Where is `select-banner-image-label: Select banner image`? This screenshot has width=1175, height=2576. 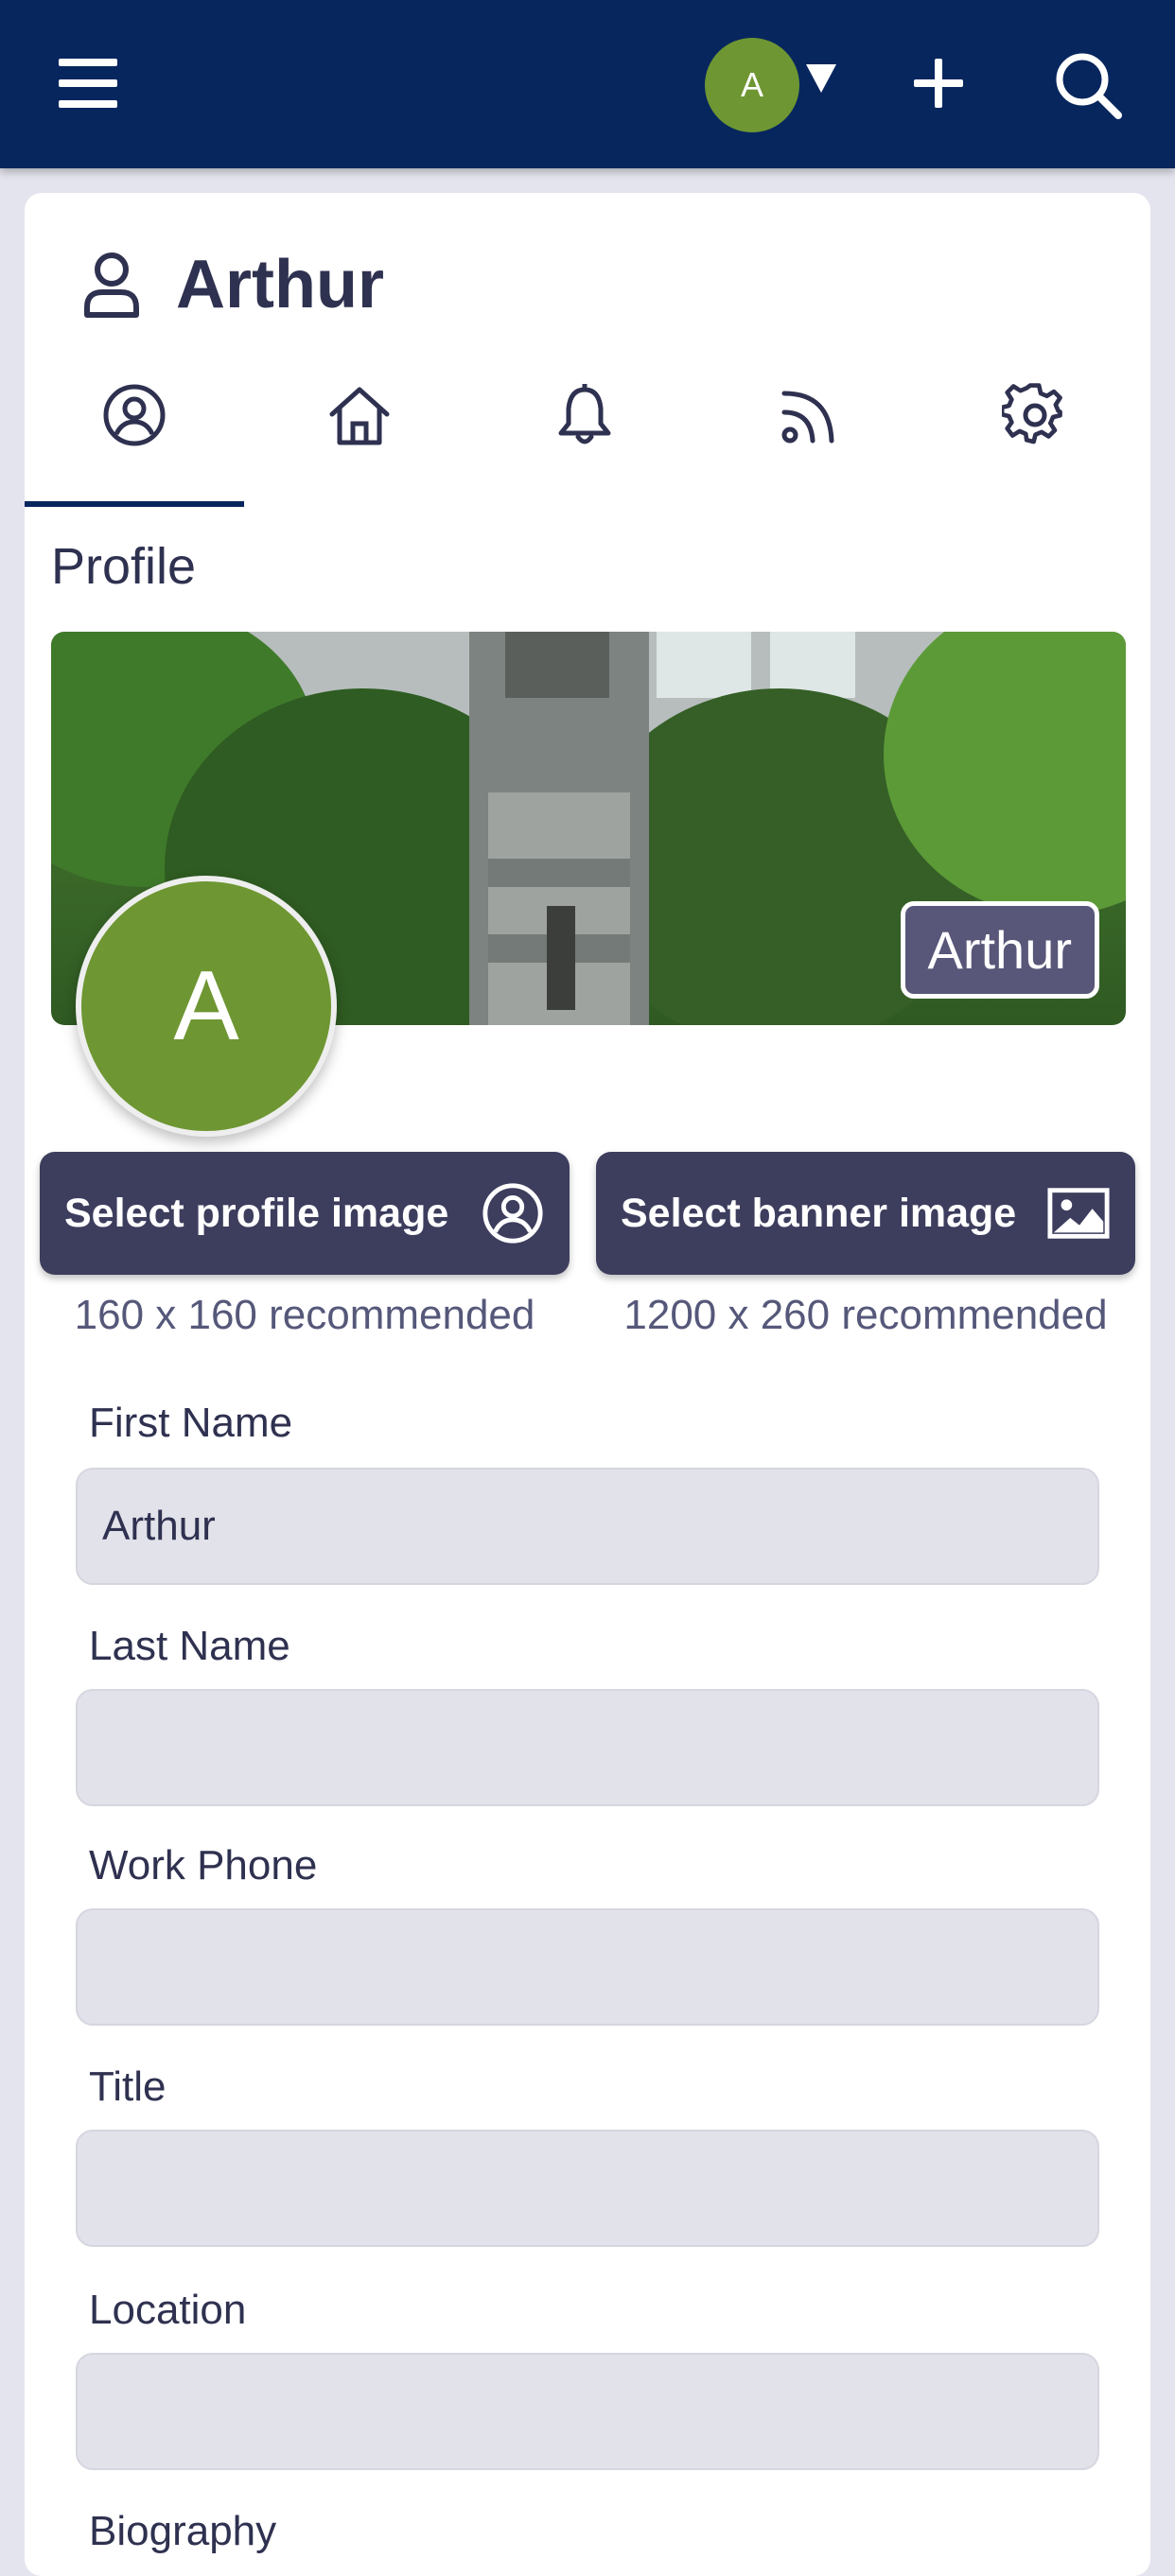 select-banner-image-label: Select banner image is located at coordinates (819, 1213).